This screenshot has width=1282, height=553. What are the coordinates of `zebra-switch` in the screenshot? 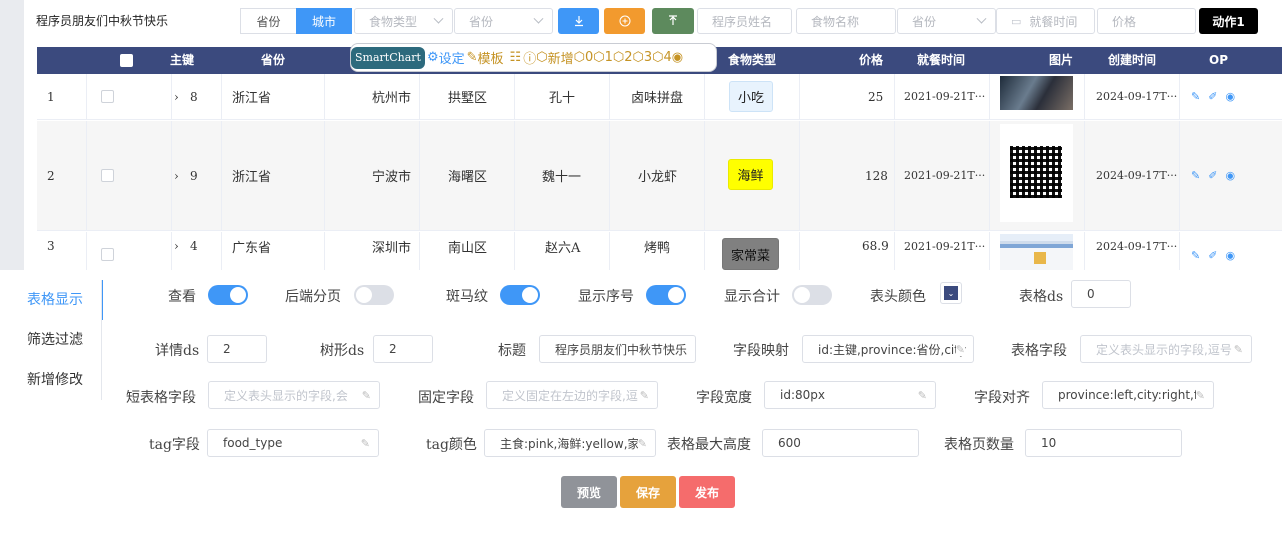 It's located at (520, 295).